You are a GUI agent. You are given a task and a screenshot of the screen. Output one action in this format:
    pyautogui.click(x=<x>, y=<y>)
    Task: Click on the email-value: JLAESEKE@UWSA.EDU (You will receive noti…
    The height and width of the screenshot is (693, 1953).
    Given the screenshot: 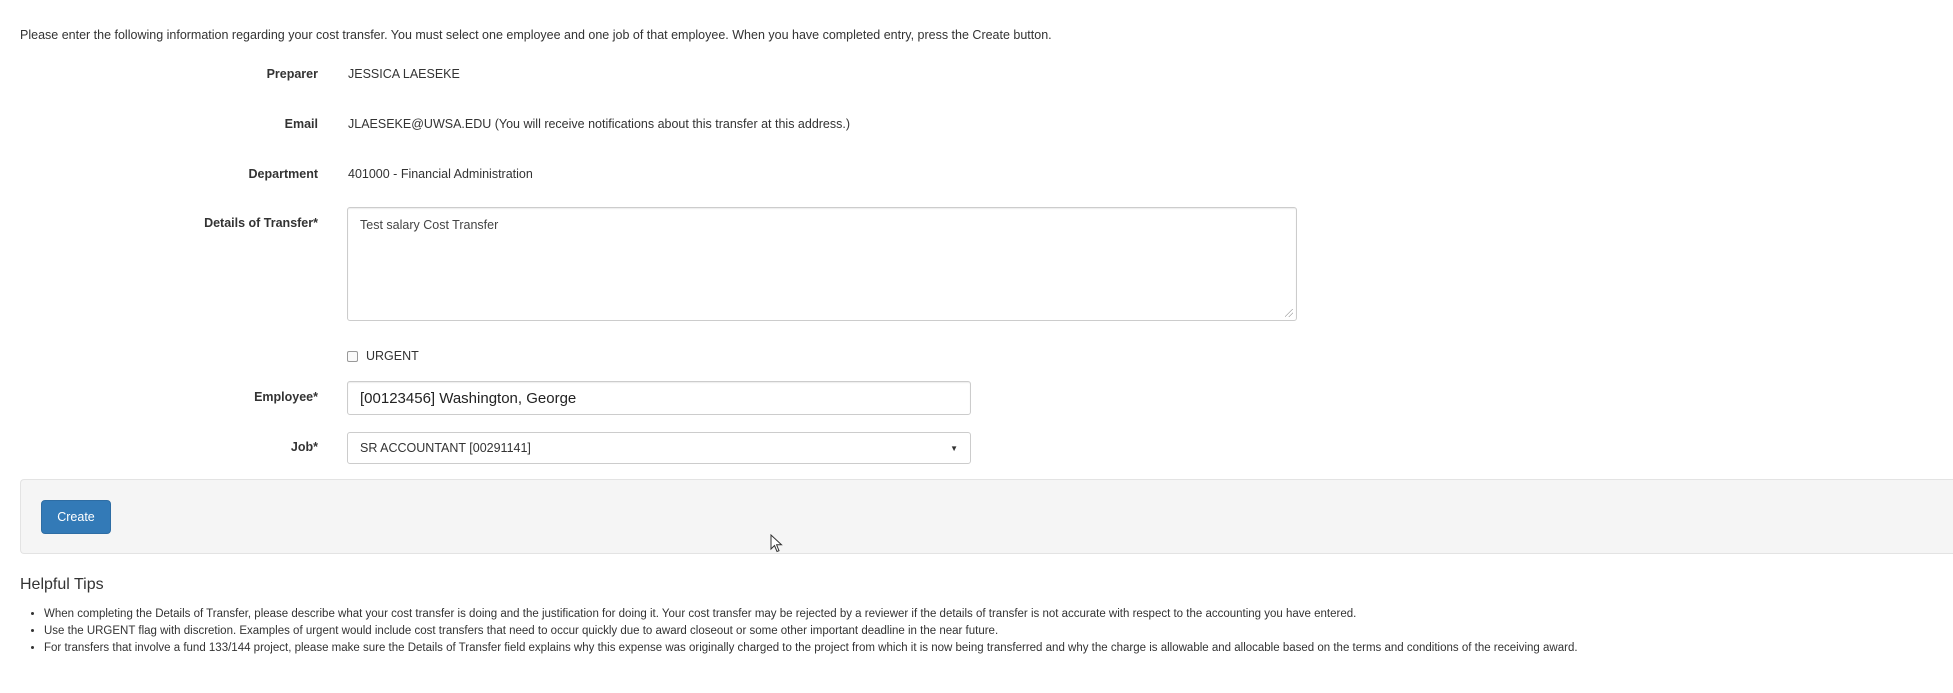 What is the action you would take?
    pyautogui.click(x=599, y=124)
    